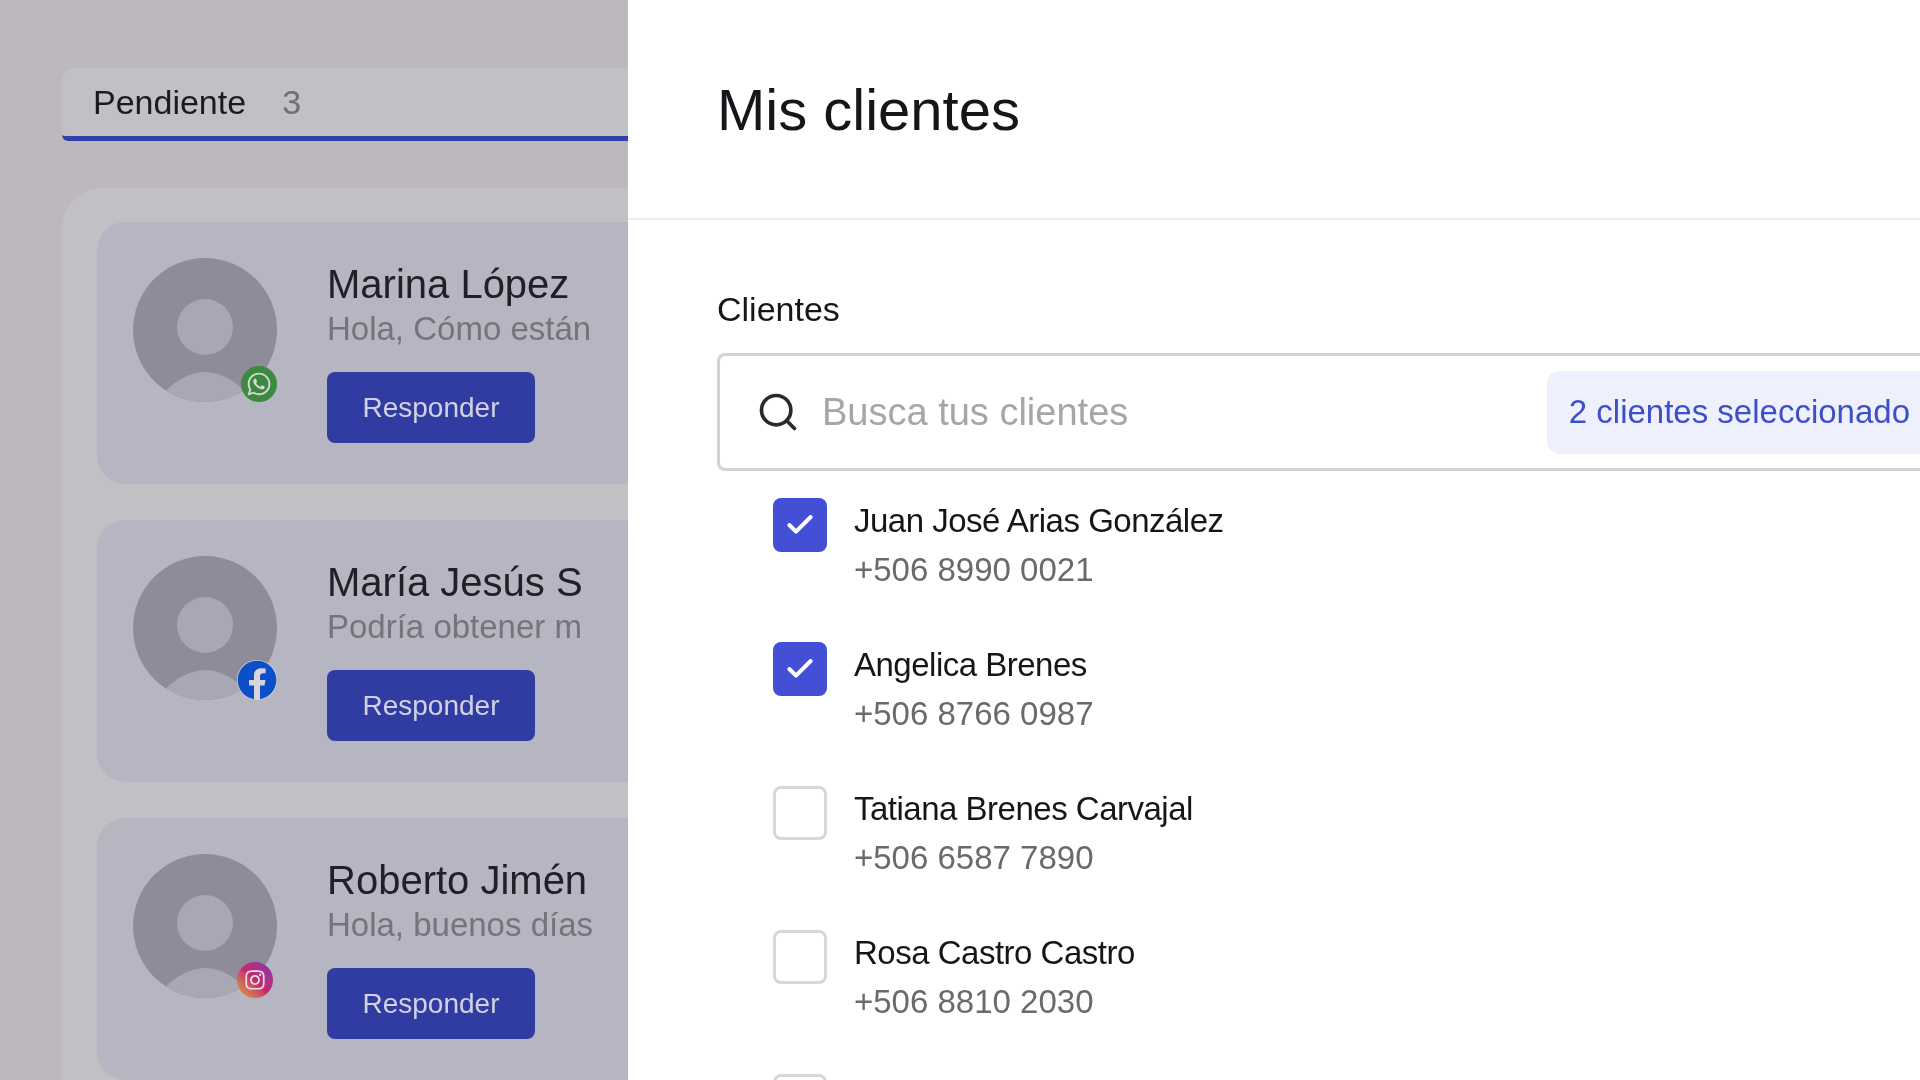  I want to click on client-name: Rosa Castro Castro, so click(994, 953).